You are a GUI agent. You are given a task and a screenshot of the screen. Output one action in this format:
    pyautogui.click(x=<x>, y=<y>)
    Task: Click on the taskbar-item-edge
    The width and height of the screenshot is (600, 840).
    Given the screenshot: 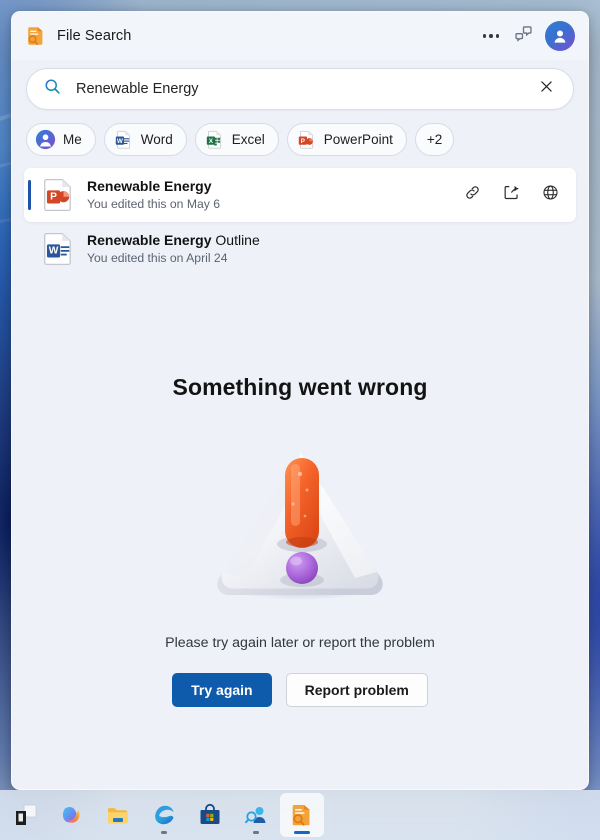 What is the action you would take?
    pyautogui.click(x=164, y=815)
    